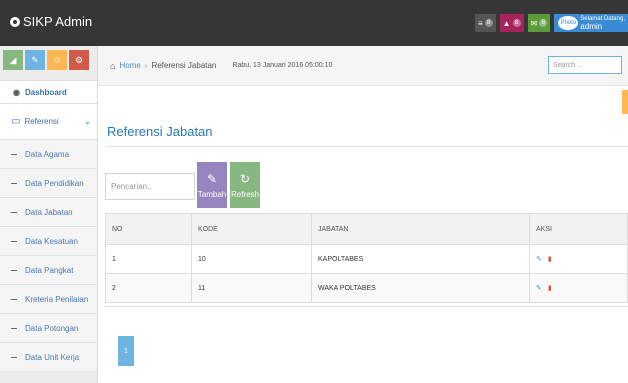  Describe the element at coordinates (15, 21) in the screenshot. I see `brand-logo-icon` at that location.